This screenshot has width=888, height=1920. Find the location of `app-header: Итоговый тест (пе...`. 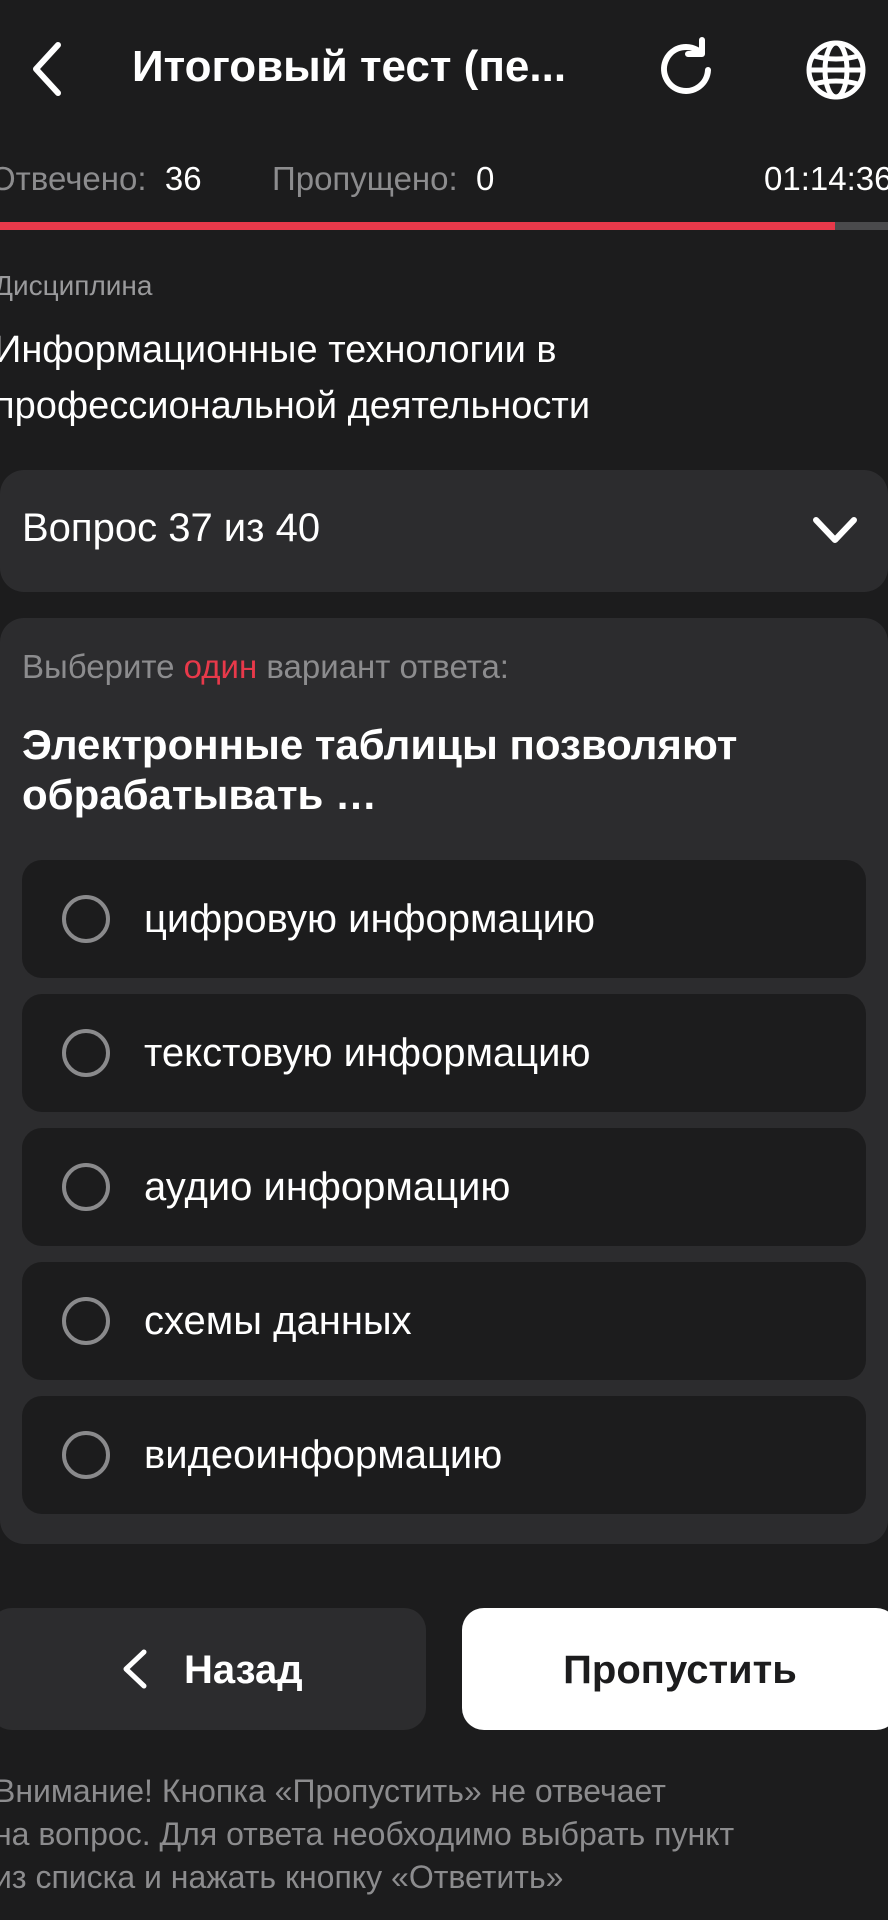

app-header: Итоговый тест (пе... is located at coordinates (444, 70).